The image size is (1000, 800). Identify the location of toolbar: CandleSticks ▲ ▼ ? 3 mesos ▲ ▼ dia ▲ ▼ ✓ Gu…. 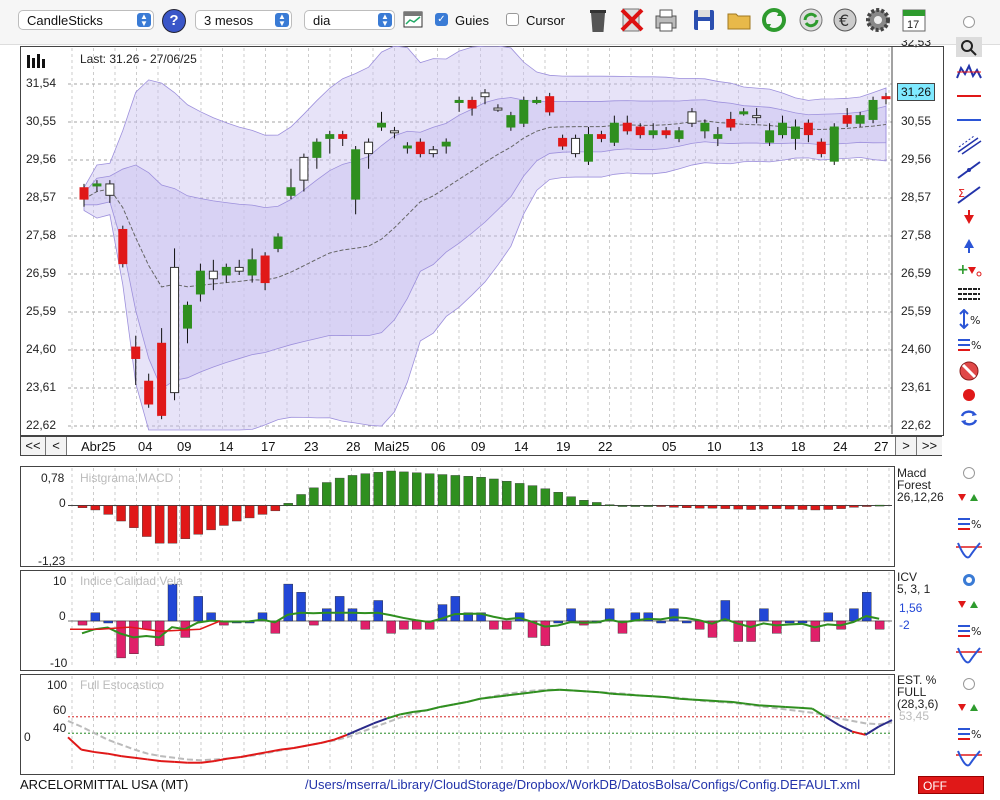
(500, 22).